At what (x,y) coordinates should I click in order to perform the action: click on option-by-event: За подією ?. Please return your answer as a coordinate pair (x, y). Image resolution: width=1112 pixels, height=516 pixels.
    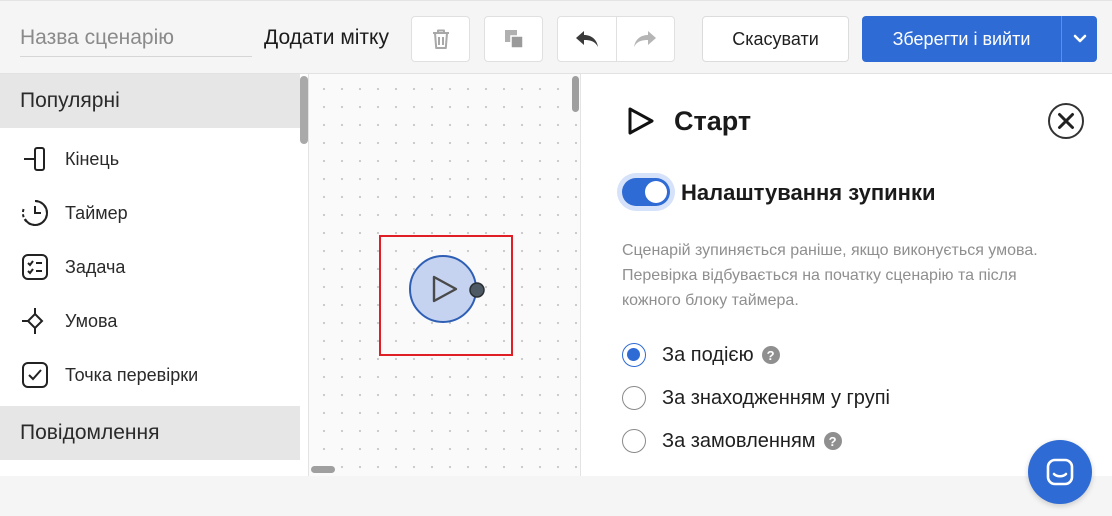
    Looking at the image, I should click on (701, 355).